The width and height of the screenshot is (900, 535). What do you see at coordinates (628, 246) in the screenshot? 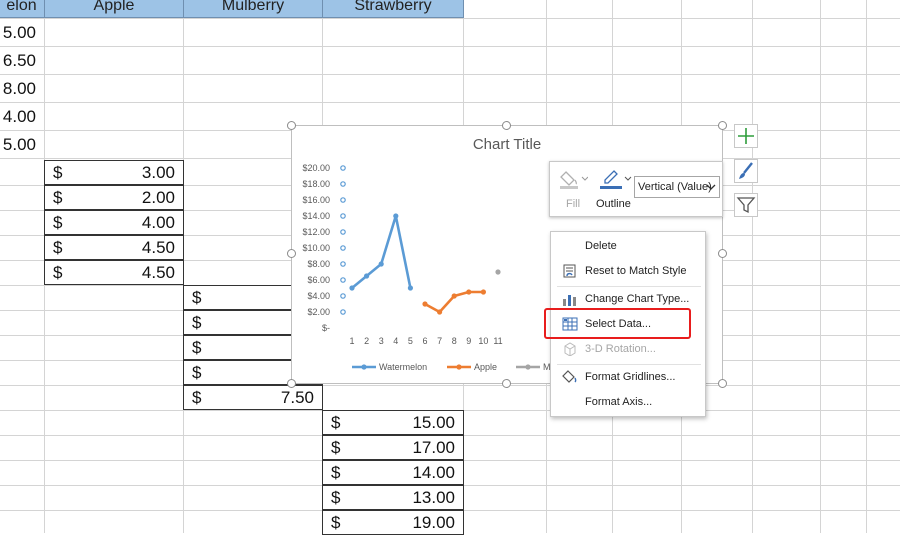
I see `menu-item-delete: Delete` at bounding box center [628, 246].